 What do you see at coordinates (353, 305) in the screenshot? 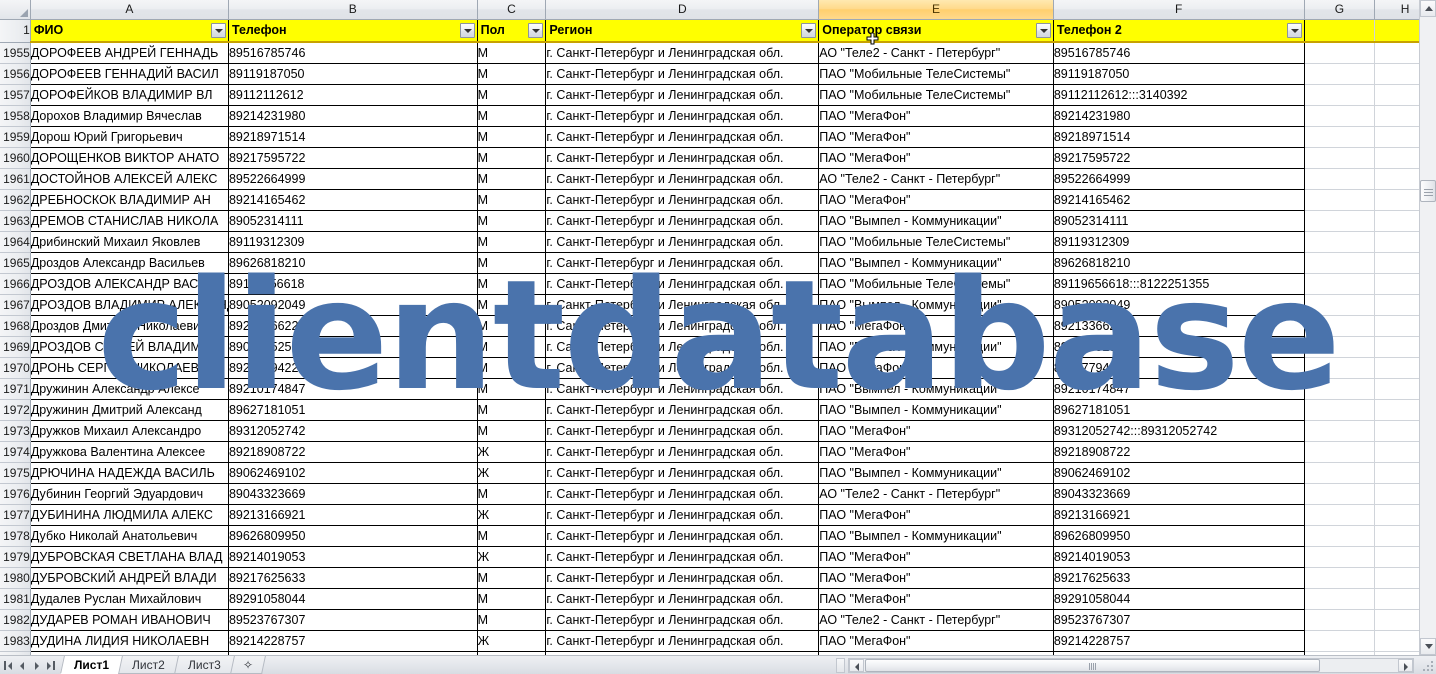
I see `cell-phone: 89052092049` at bounding box center [353, 305].